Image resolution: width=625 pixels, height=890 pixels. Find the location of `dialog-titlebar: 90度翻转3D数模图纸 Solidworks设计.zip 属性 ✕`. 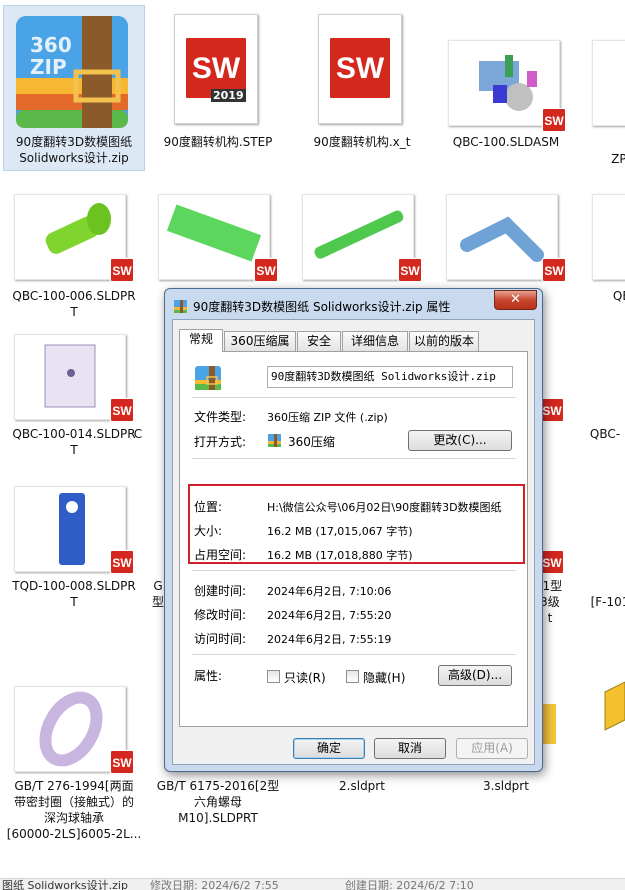

dialog-titlebar: 90度翻转3D数模图纸 Solidworks设计.zip 属性 ✕ is located at coordinates (353, 304).